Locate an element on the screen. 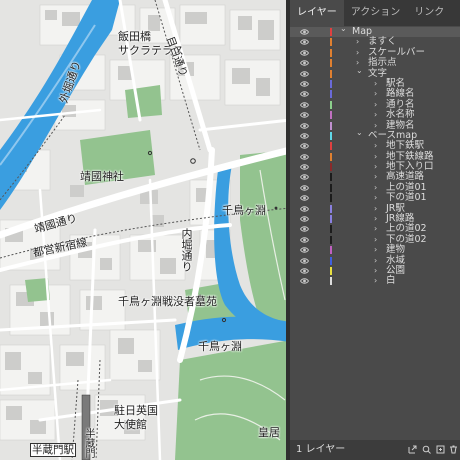  layer-row: › 地下鉄駅 is located at coordinates (375, 145).